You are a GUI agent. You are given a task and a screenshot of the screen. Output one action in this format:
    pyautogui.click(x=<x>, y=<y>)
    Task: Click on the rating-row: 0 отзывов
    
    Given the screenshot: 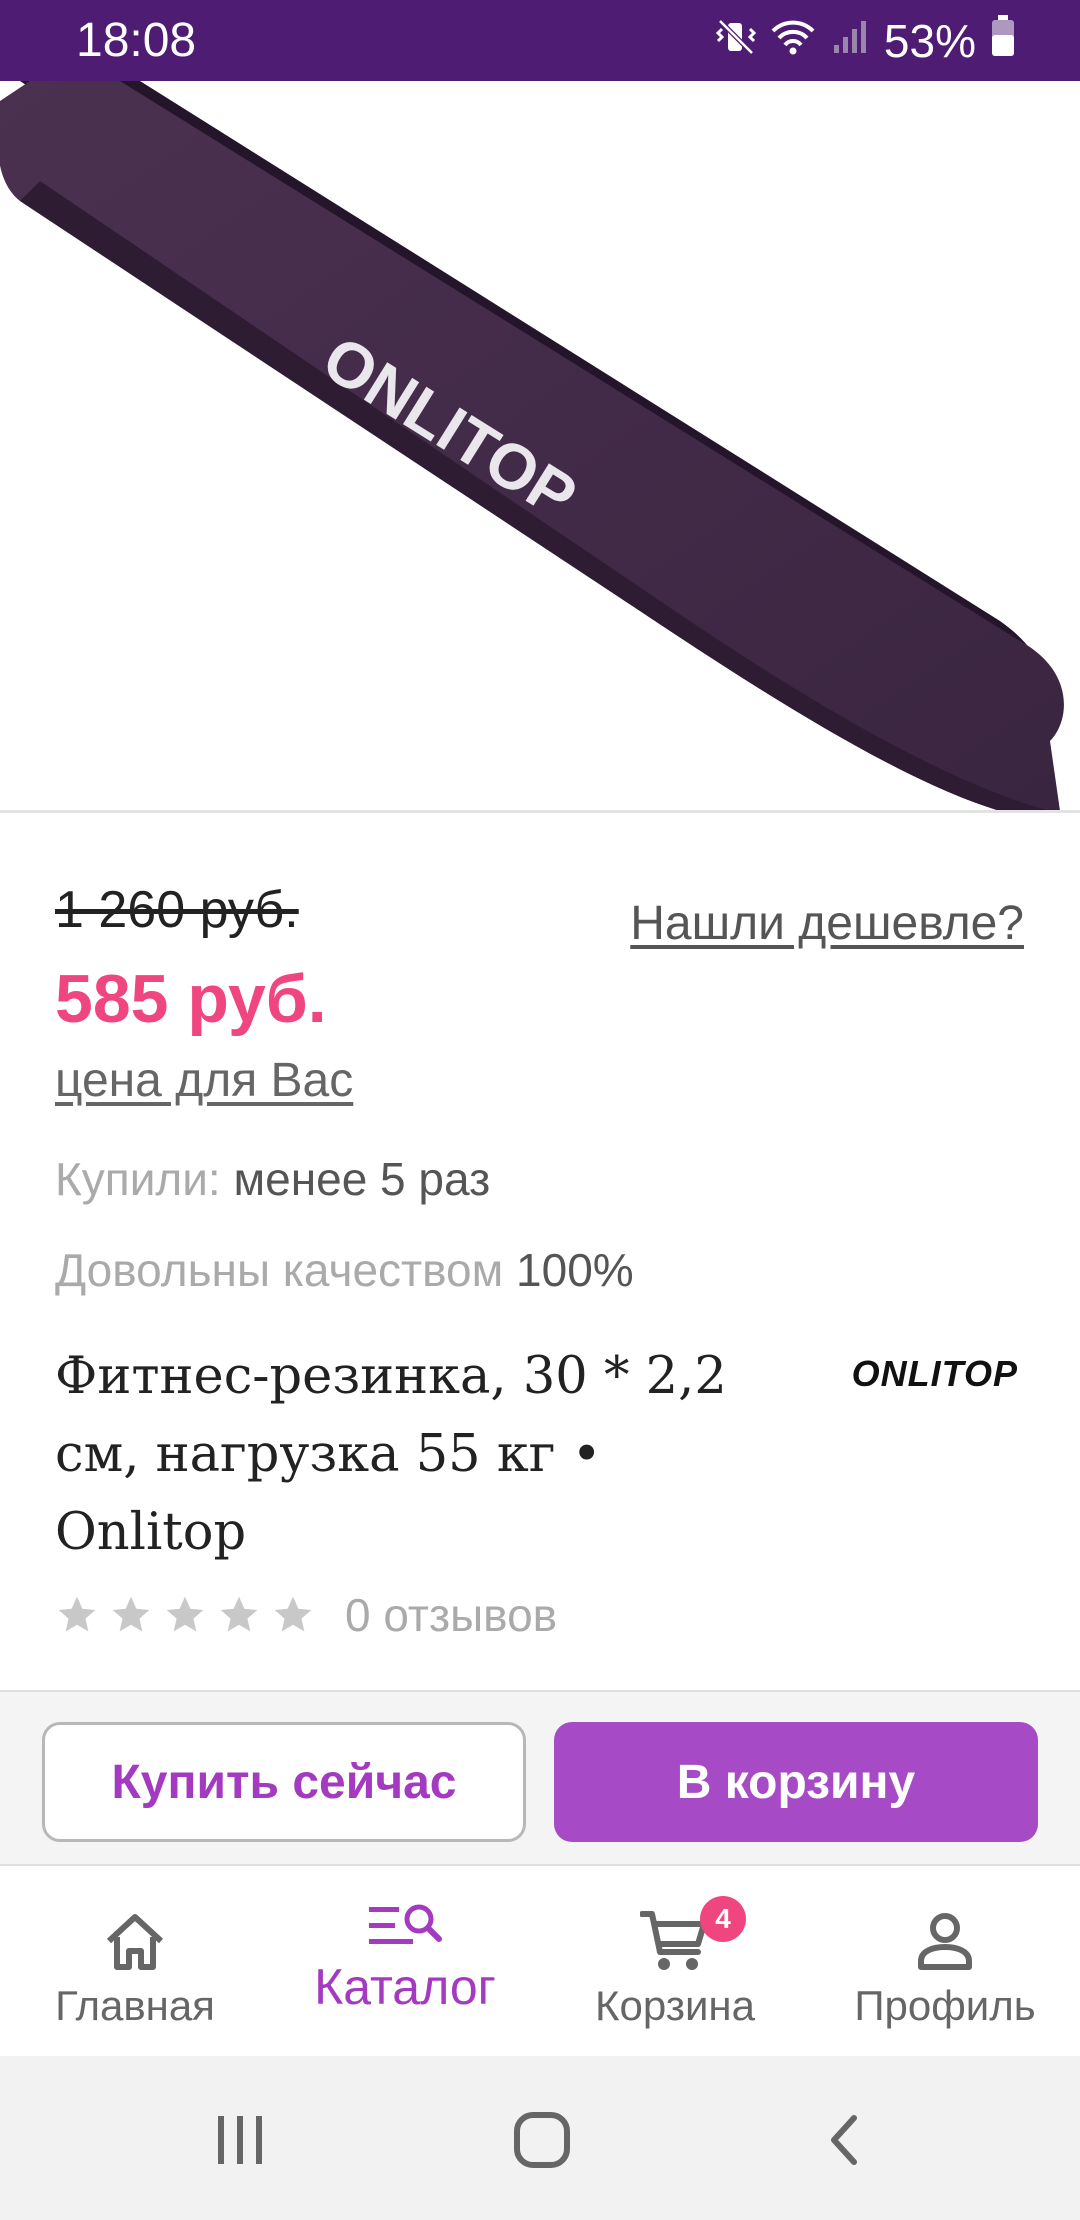 What is the action you would take?
    pyautogui.click(x=306, y=1615)
    